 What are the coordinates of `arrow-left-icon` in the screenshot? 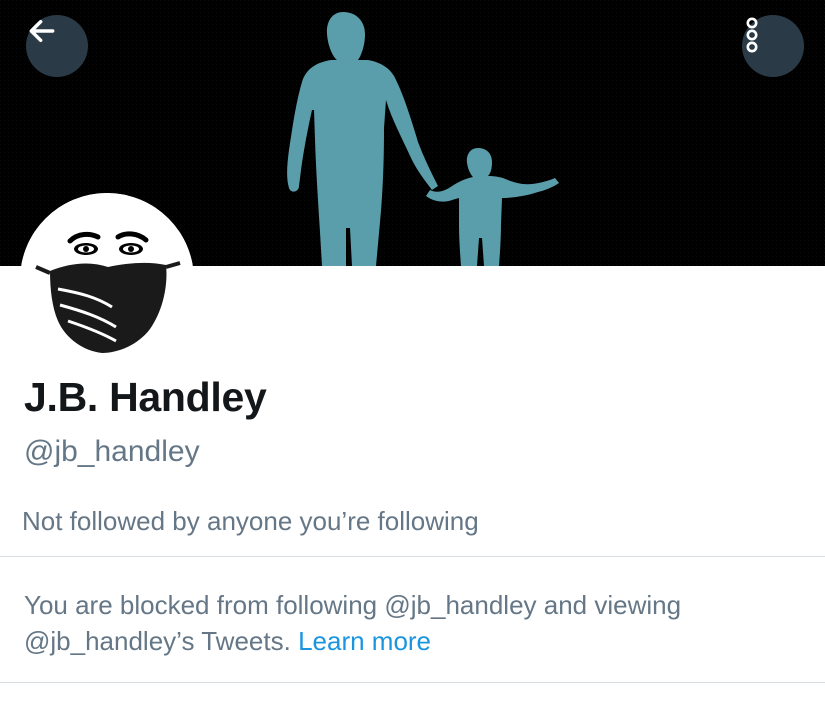 It's located at (42, 31).